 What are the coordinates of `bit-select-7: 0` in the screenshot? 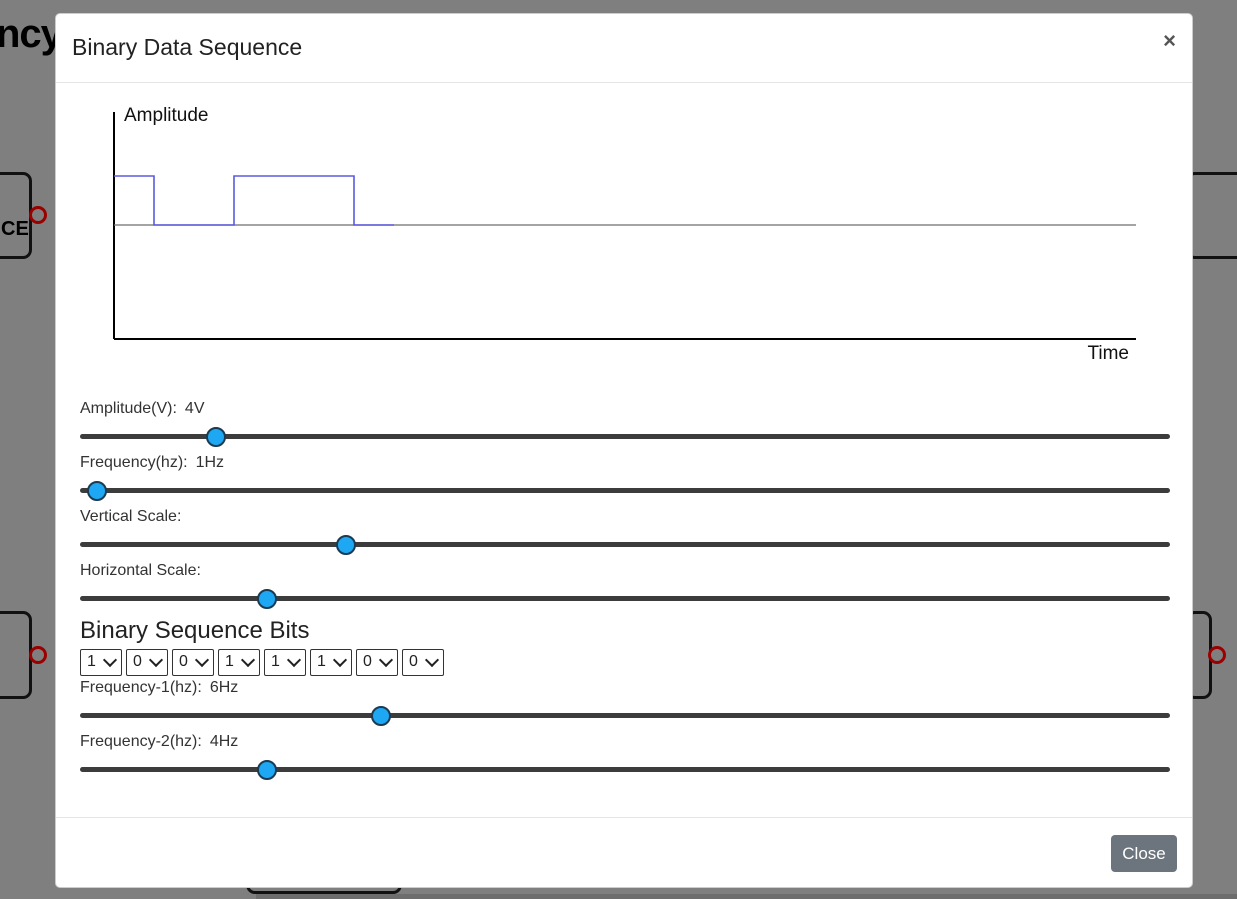 It's located at (377, 662).